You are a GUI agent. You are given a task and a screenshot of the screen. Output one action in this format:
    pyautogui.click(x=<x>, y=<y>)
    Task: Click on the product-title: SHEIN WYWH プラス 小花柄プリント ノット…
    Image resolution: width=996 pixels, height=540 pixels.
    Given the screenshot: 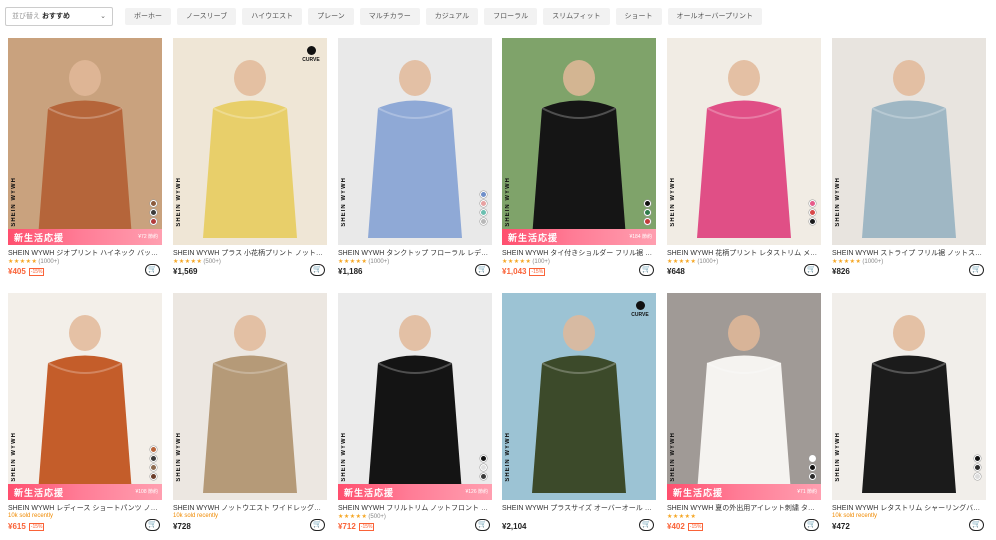 What is the action you would take?
    pyautogui.click(x=250, y=253)
    